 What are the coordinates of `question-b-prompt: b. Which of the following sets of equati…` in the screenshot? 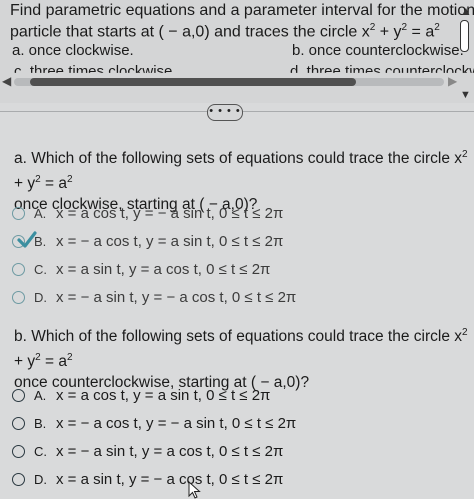 It's located at (241, 357).